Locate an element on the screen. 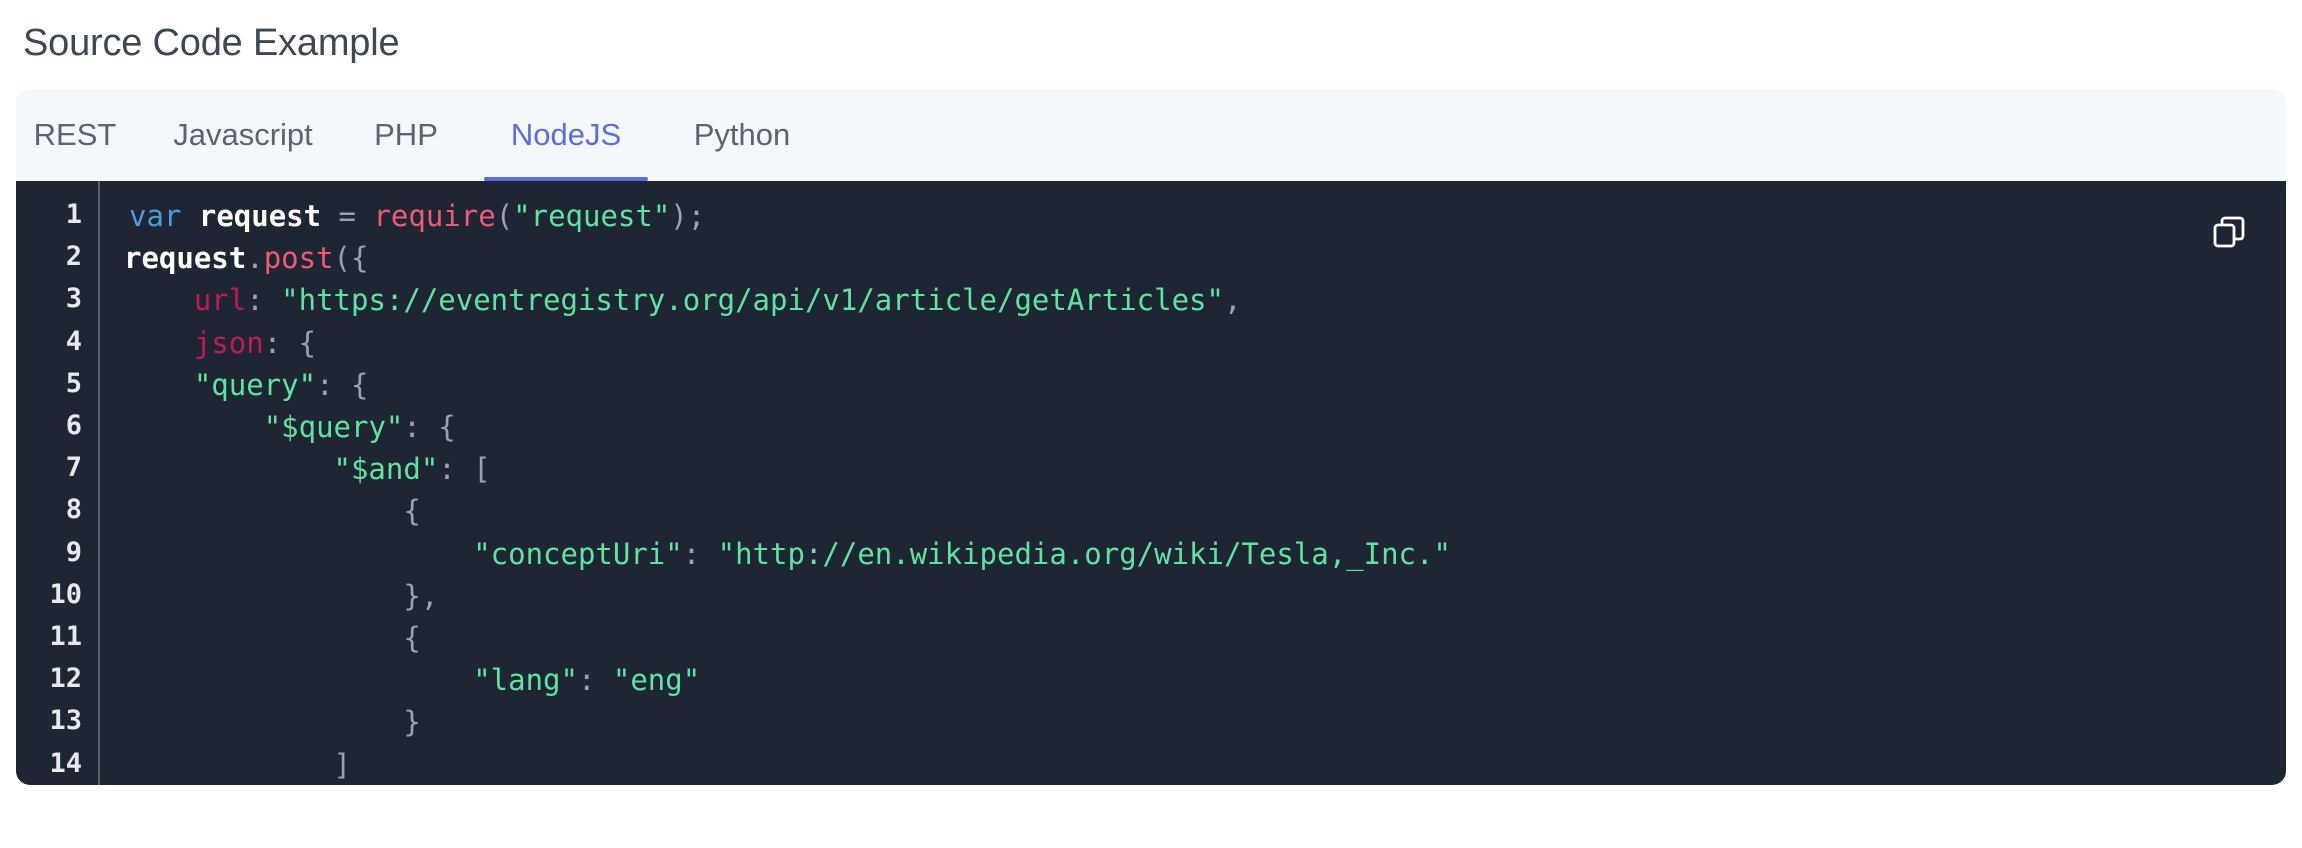  code-token: "eng" is located at coordinates (656, 680).